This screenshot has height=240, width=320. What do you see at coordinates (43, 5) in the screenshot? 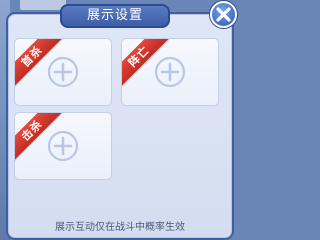
I see `background-label` at bounding box center [43, 5].